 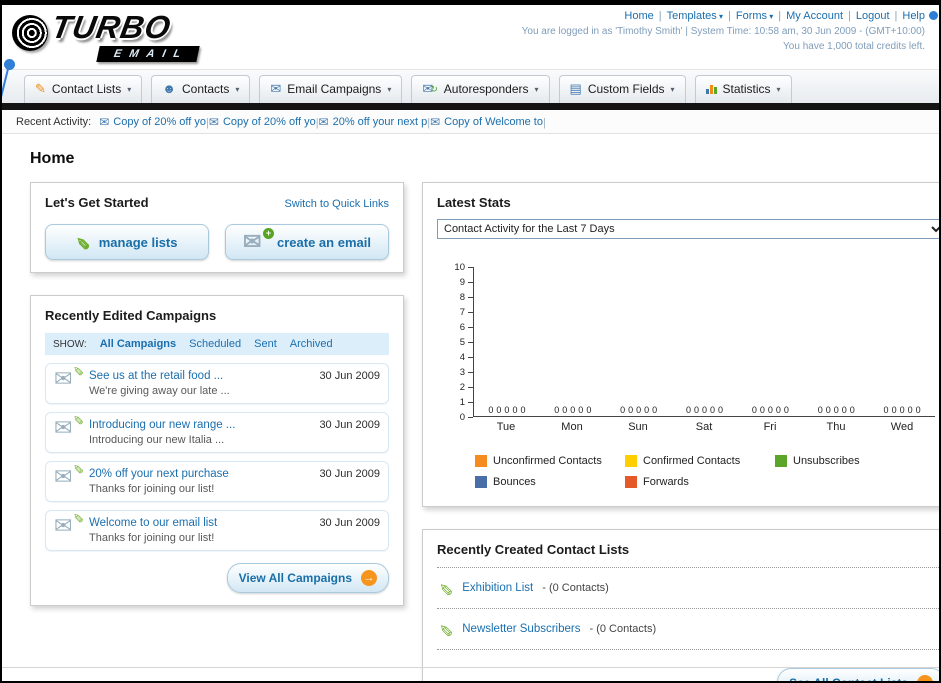 I want to click on filter-sent: Sent, so click(x=265, y=344).